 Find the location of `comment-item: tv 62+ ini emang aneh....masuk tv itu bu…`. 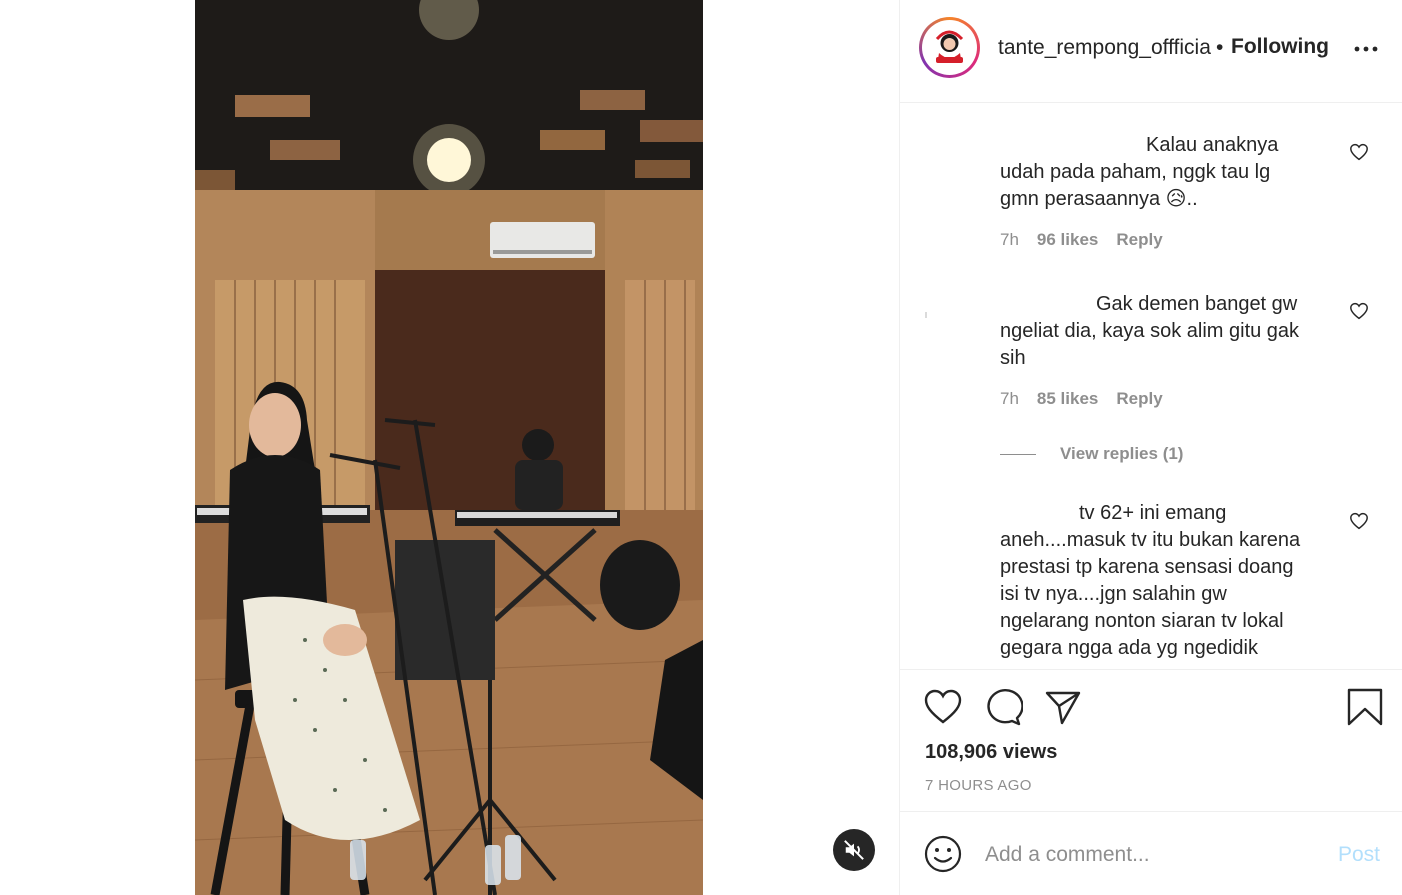

comment-item: tv 62+ ini emang aneh....masuk tv itu bu… is located at coordinates (1170, 581).